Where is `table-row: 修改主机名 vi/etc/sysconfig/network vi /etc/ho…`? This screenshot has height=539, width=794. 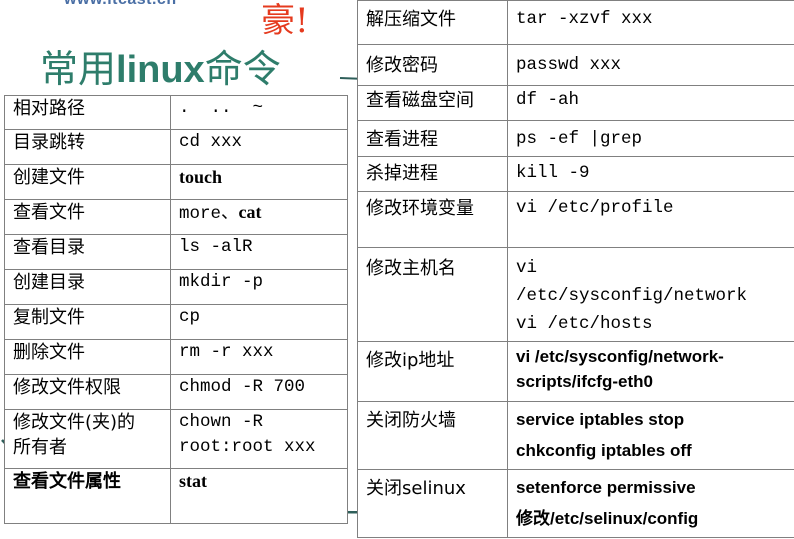 table-row: 修改主机名 vi/etc/sysconfig/network vi /etc/ho… is located at coordinates (575, 294).